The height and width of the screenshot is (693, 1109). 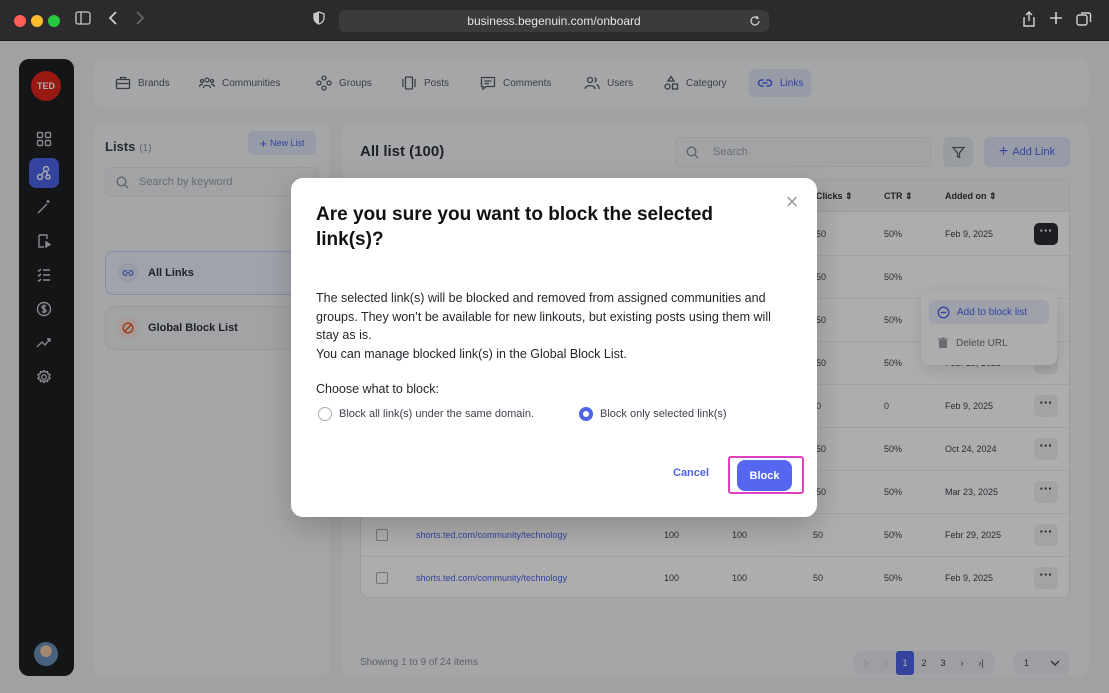 I want to click on radio-label: Block all link(s) under the same domain., so click(x=437, y=414).